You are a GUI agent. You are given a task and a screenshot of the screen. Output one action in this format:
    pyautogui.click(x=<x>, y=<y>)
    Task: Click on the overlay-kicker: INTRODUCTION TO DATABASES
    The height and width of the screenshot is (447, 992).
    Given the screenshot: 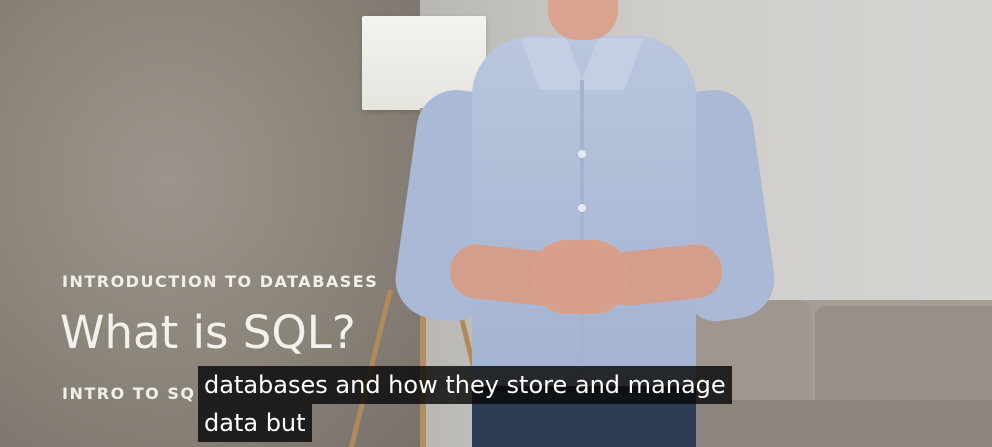 What is the action you would take?
    pyautogui.click(x=220, y=281)
    